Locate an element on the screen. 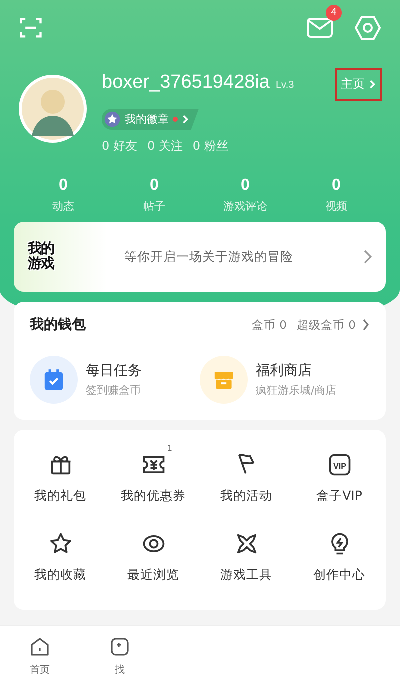 The image size is (400, 686). home-icon is located at coordinates (40, 647).